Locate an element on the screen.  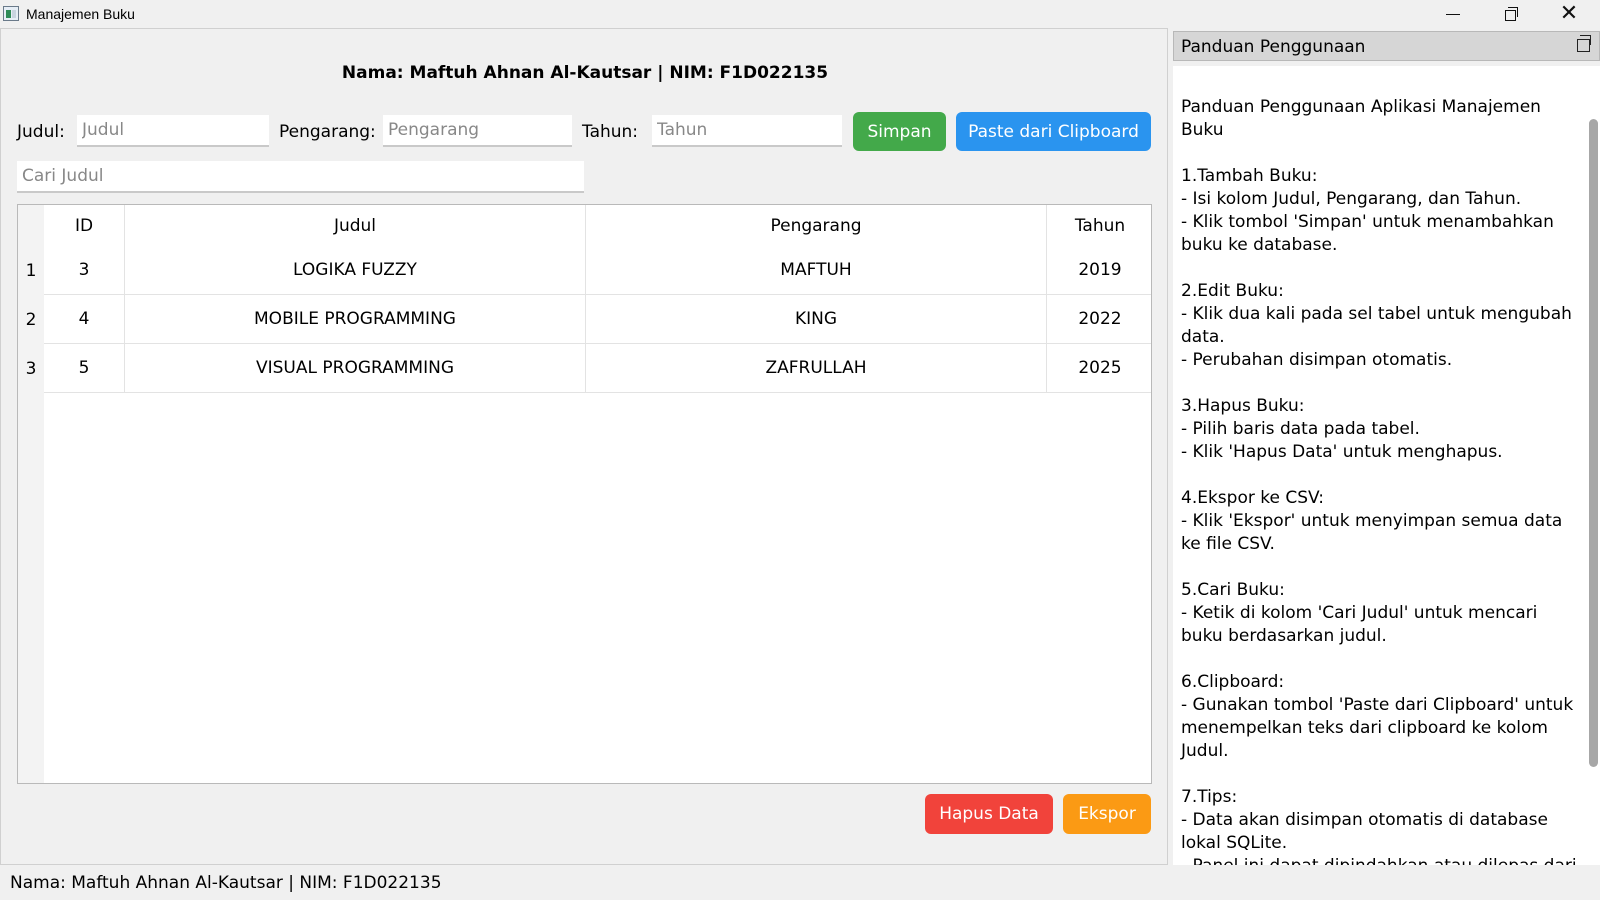
cell-tahun: 2022 is located at coordinates (1099, 319).